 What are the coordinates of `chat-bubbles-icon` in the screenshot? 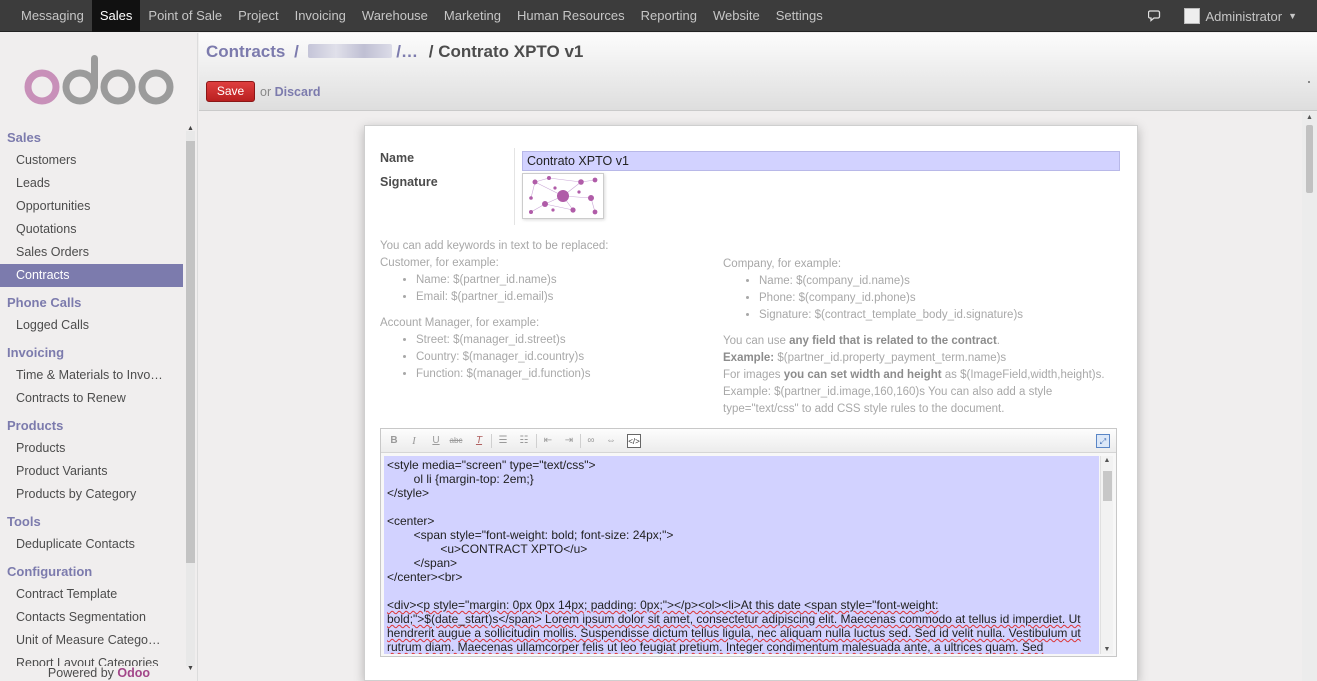 It's located at (1158, 16).